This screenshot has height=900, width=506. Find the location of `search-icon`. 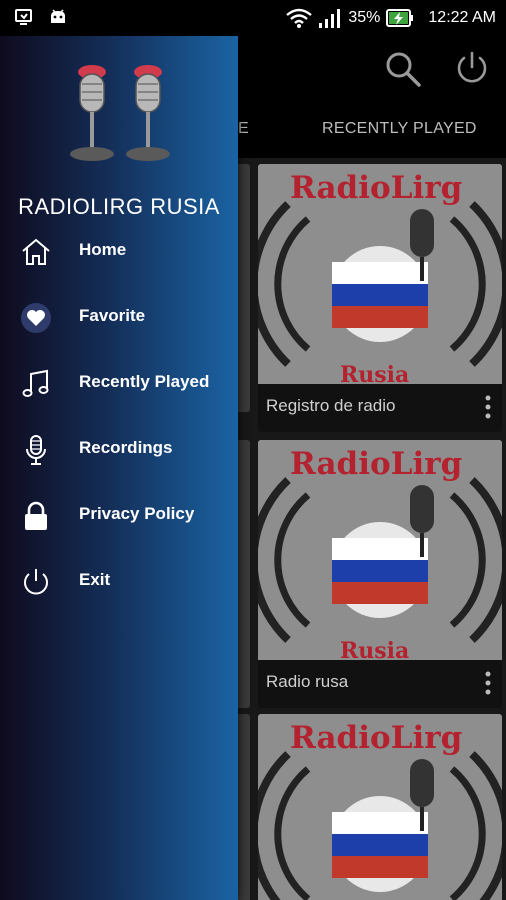

search-icon is located at coordinates (403, 69).